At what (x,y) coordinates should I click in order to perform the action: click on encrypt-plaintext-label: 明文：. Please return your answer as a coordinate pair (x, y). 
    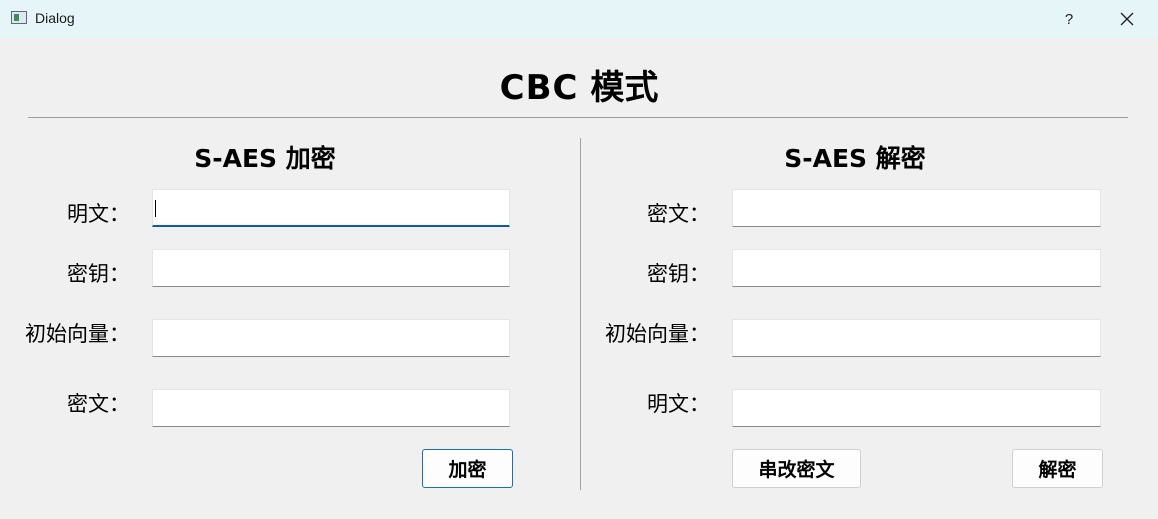
    Looking at the image, I should click on (98, 214).